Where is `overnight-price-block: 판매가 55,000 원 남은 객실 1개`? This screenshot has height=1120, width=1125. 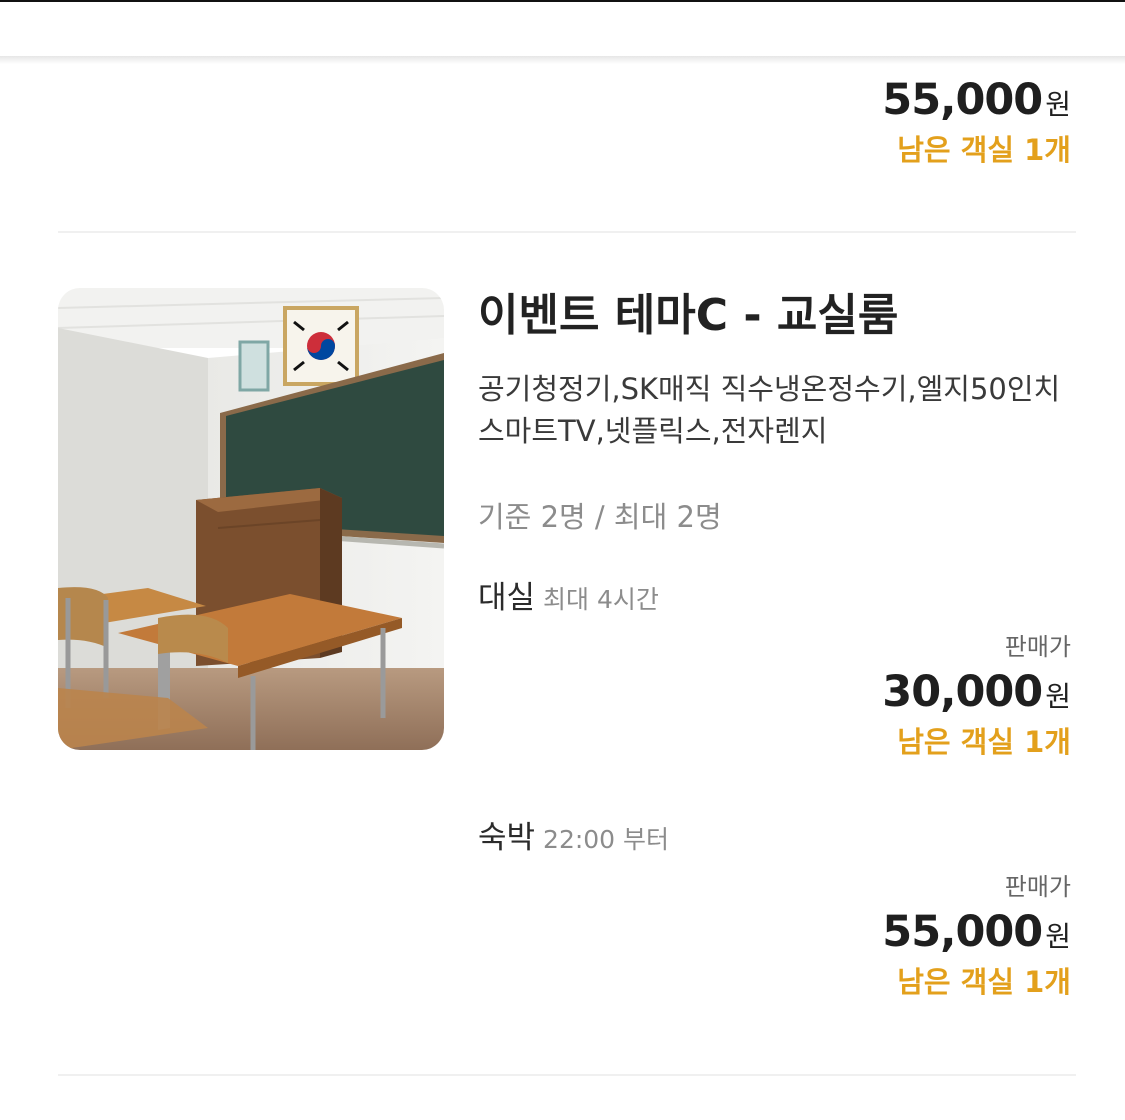
overnight-price-block: 판매가 55,000 원 남은 객실 1개 is located at coordinates (976, 937).